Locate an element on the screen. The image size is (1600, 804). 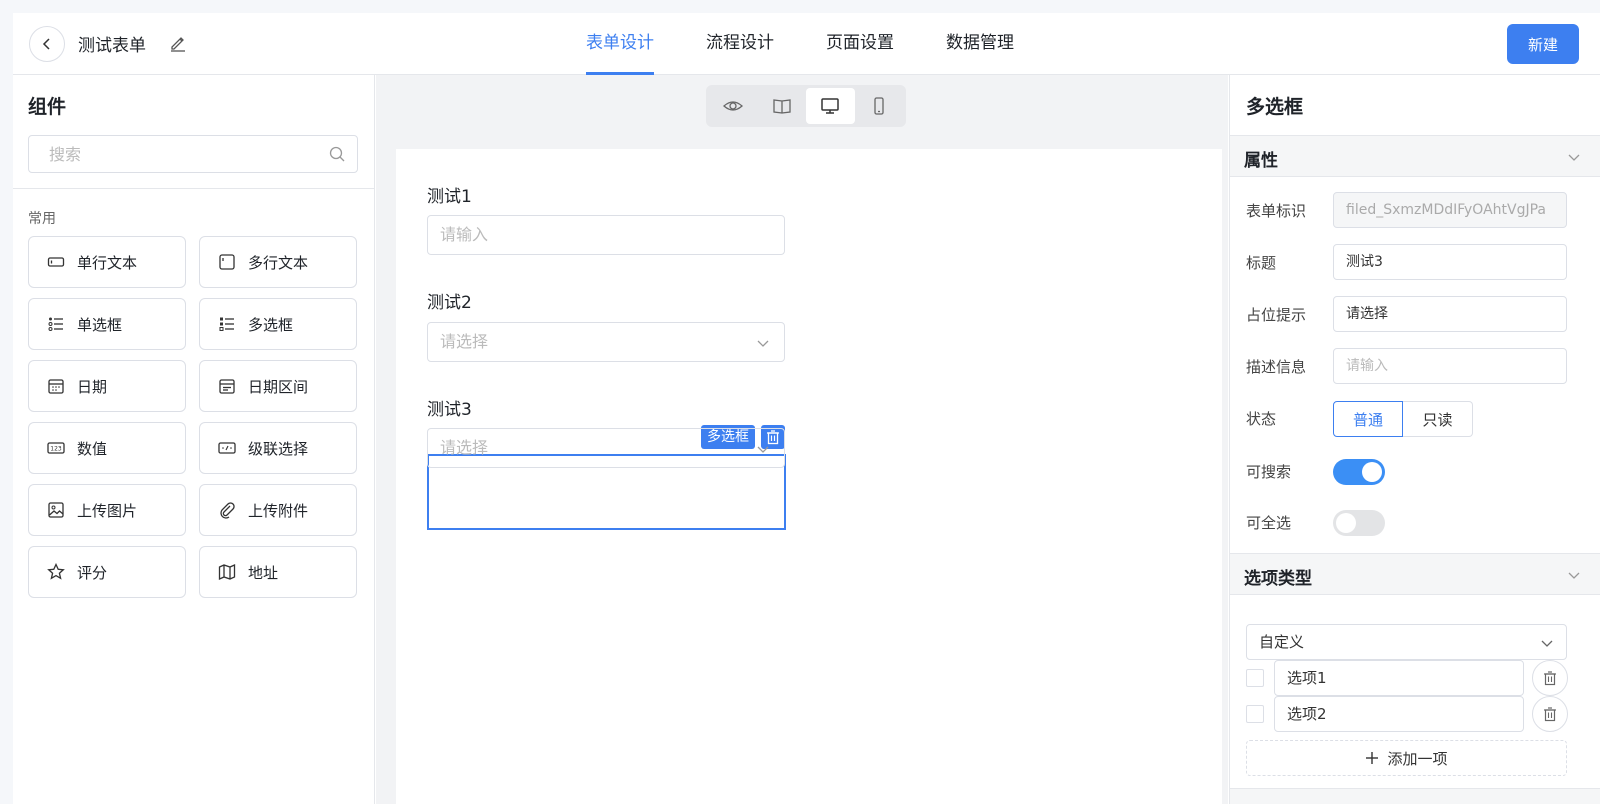
option-type-section-header: 选项类型 is located at coordinates (1415, 574).